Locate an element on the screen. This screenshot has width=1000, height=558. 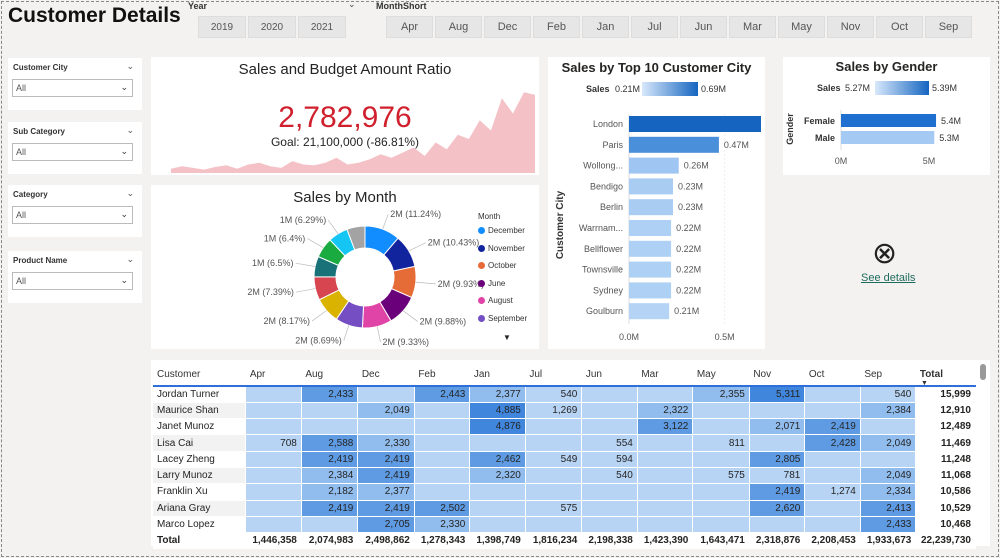
customer-name-cell: Lacey Zheng is located at coordinates (200, 459).